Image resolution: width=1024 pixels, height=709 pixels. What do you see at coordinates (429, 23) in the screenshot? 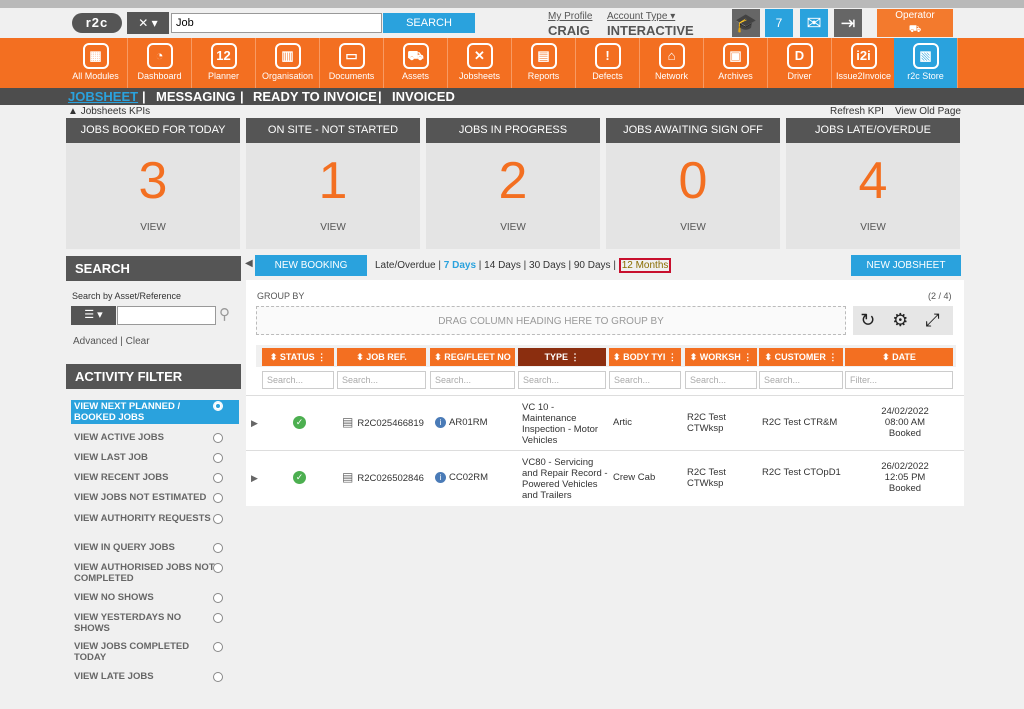
I see `global-search-button: SEARCH` at bounding box center [429, 23].